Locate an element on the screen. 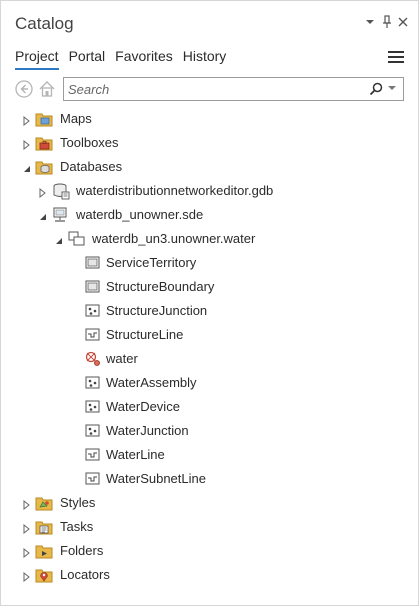 This screenshot has width=419, height=606. tree-item-label: WaterSubnetLine is located at coordinates (156, 478).